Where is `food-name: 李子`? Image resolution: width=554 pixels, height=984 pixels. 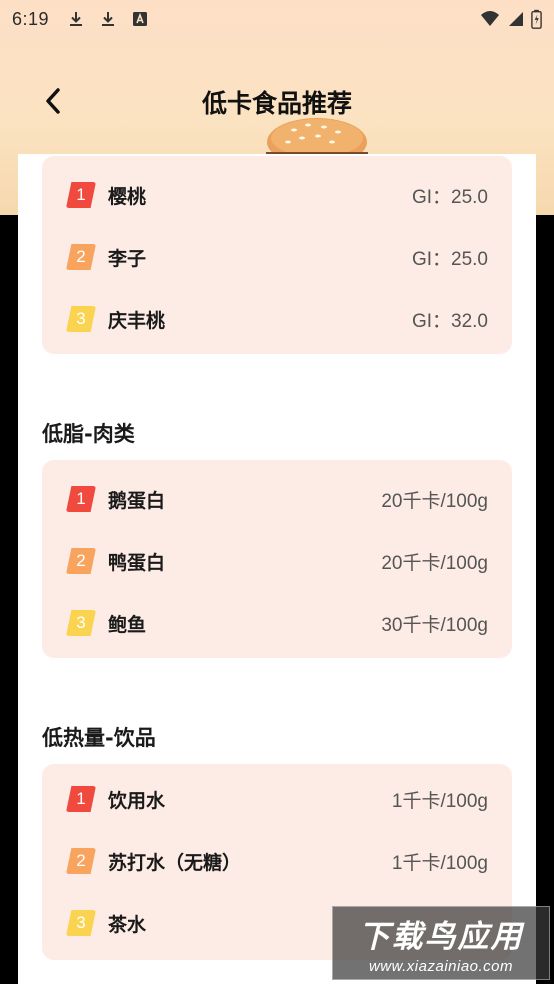 food-name: 李子 is located at coordinates (127, 258).